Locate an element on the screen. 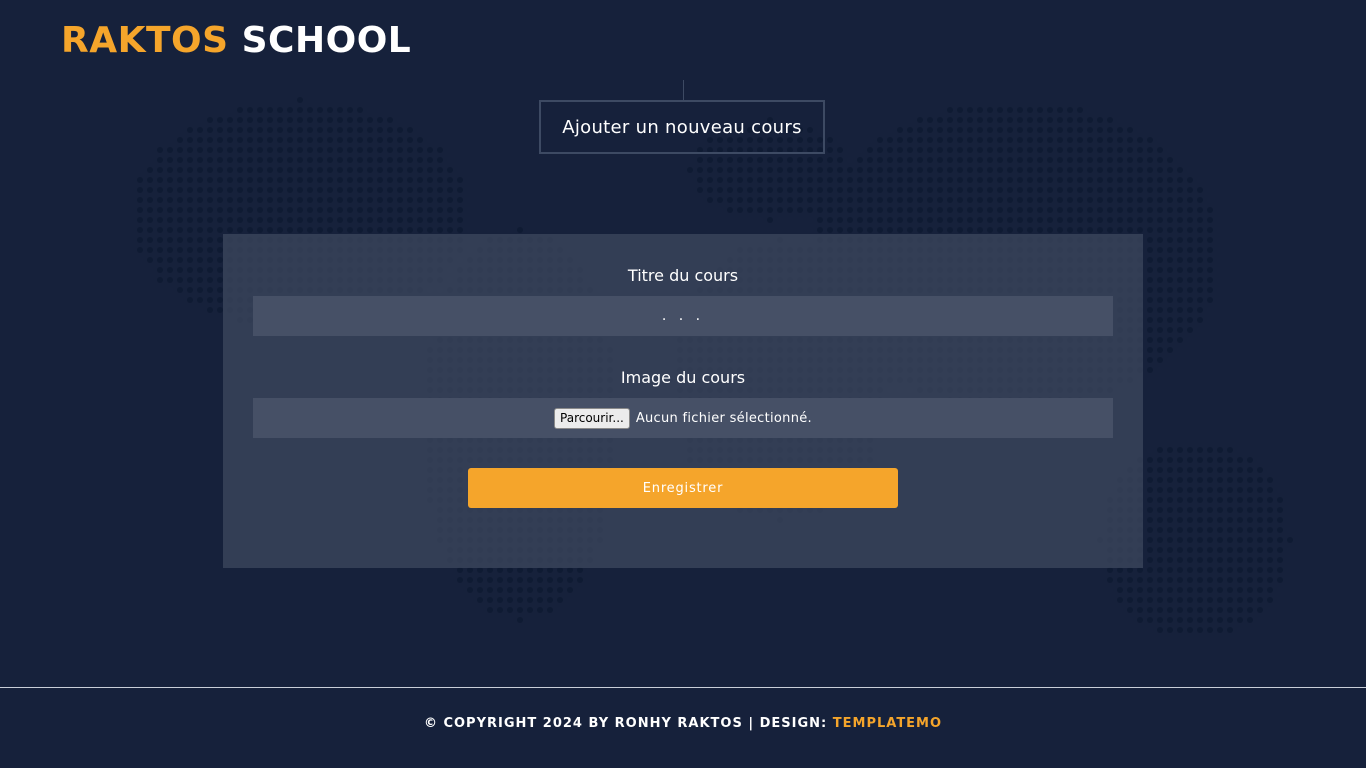 This screenshot has width=1366, height=768. course-title-field-box is located at coordinates (683, 316).